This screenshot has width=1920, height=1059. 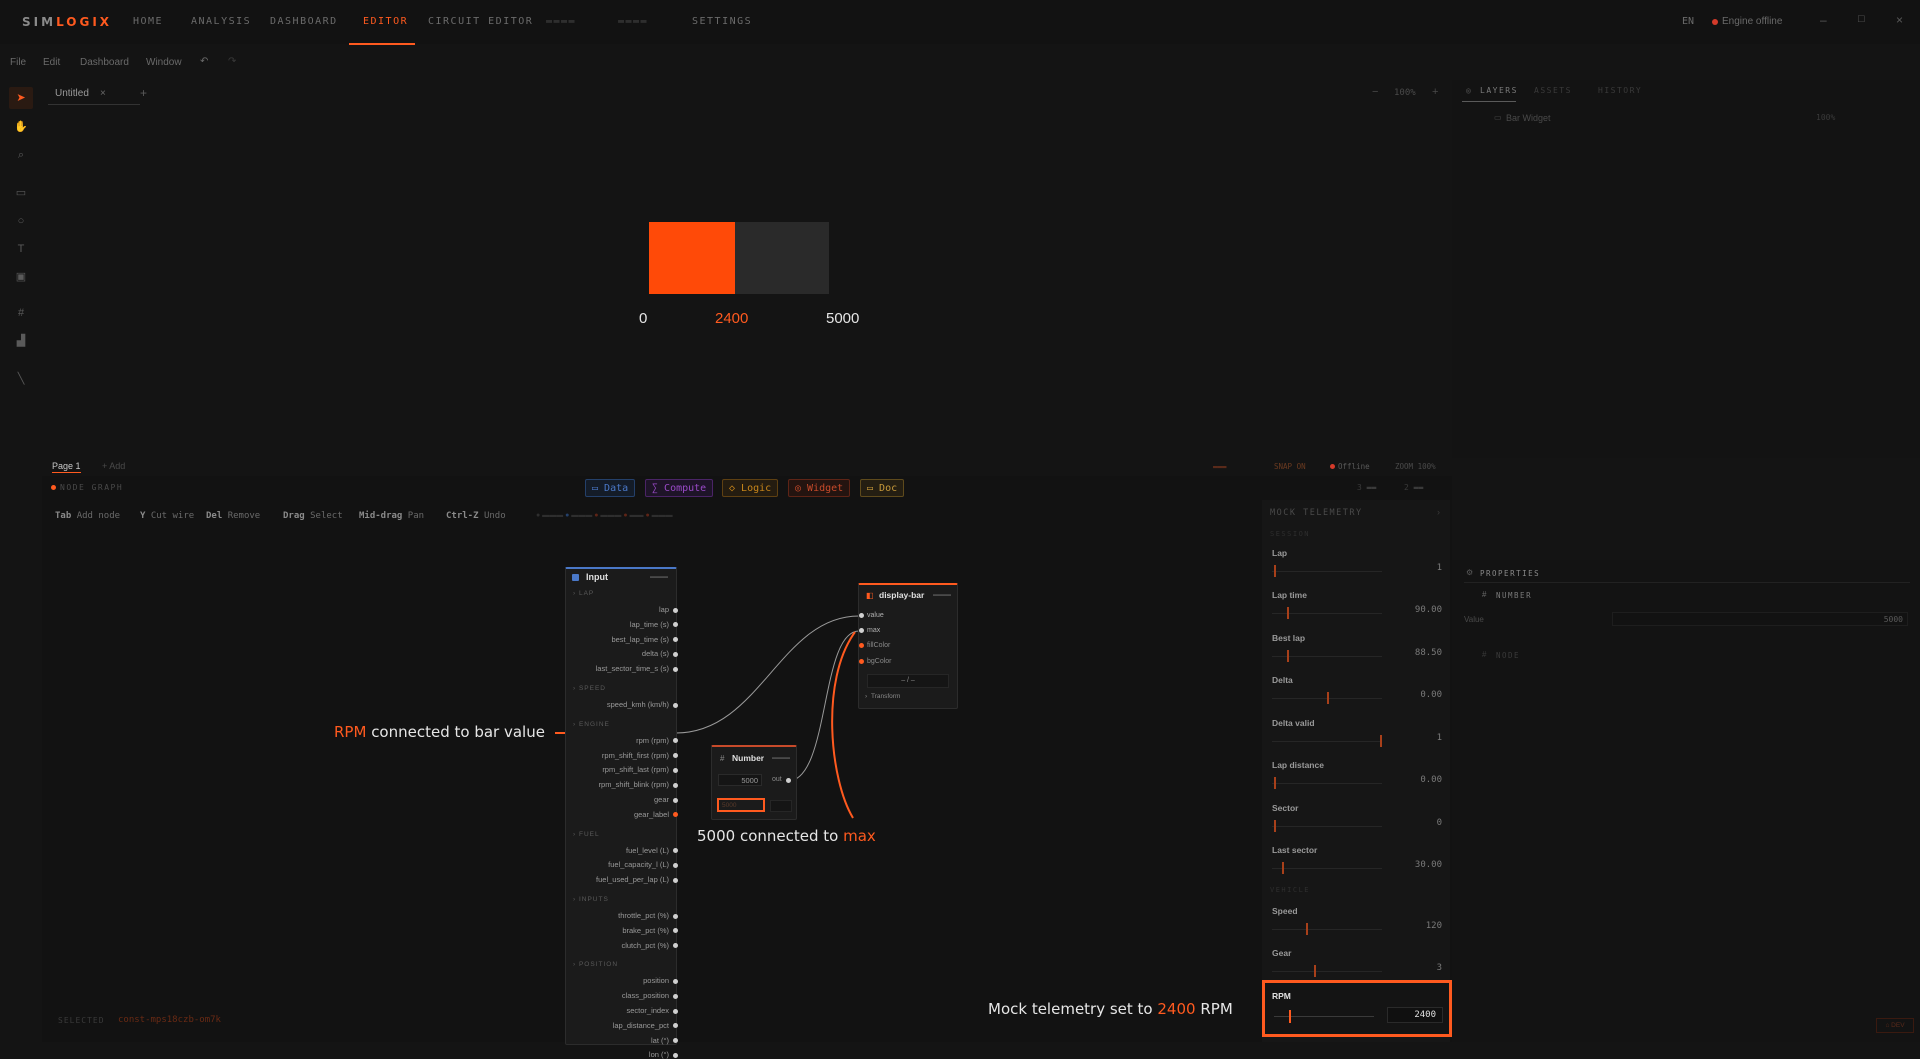 What do you see at coordinates (621, 653) in the screenshot?
I see `input-port: delta (s)` at bounding box center [621, 653].